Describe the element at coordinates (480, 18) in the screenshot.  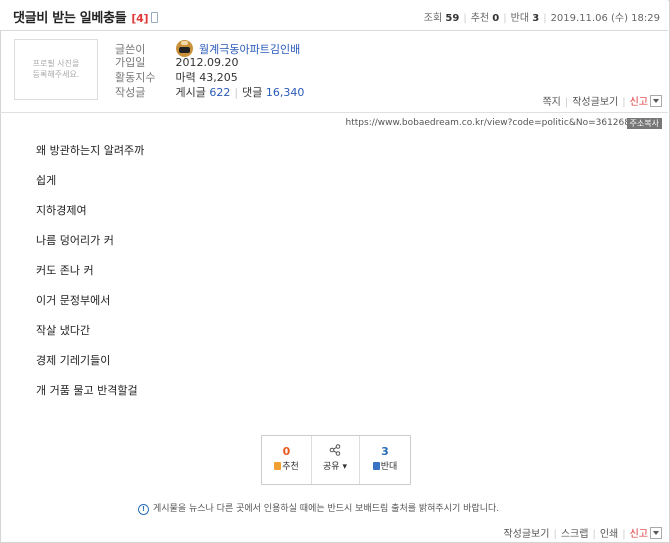
I see `recommend-label: 추천` at that location.